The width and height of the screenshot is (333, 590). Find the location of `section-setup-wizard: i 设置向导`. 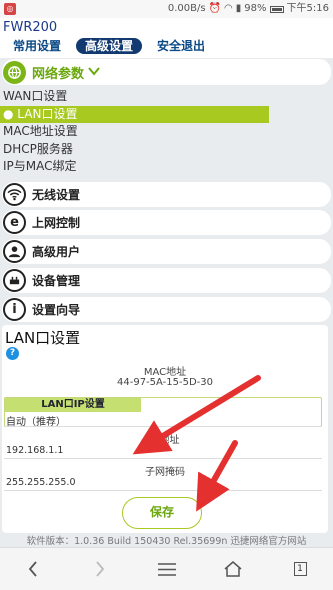

section-setup-wizard: i 设置向导 is located at coordinates (166, 309).